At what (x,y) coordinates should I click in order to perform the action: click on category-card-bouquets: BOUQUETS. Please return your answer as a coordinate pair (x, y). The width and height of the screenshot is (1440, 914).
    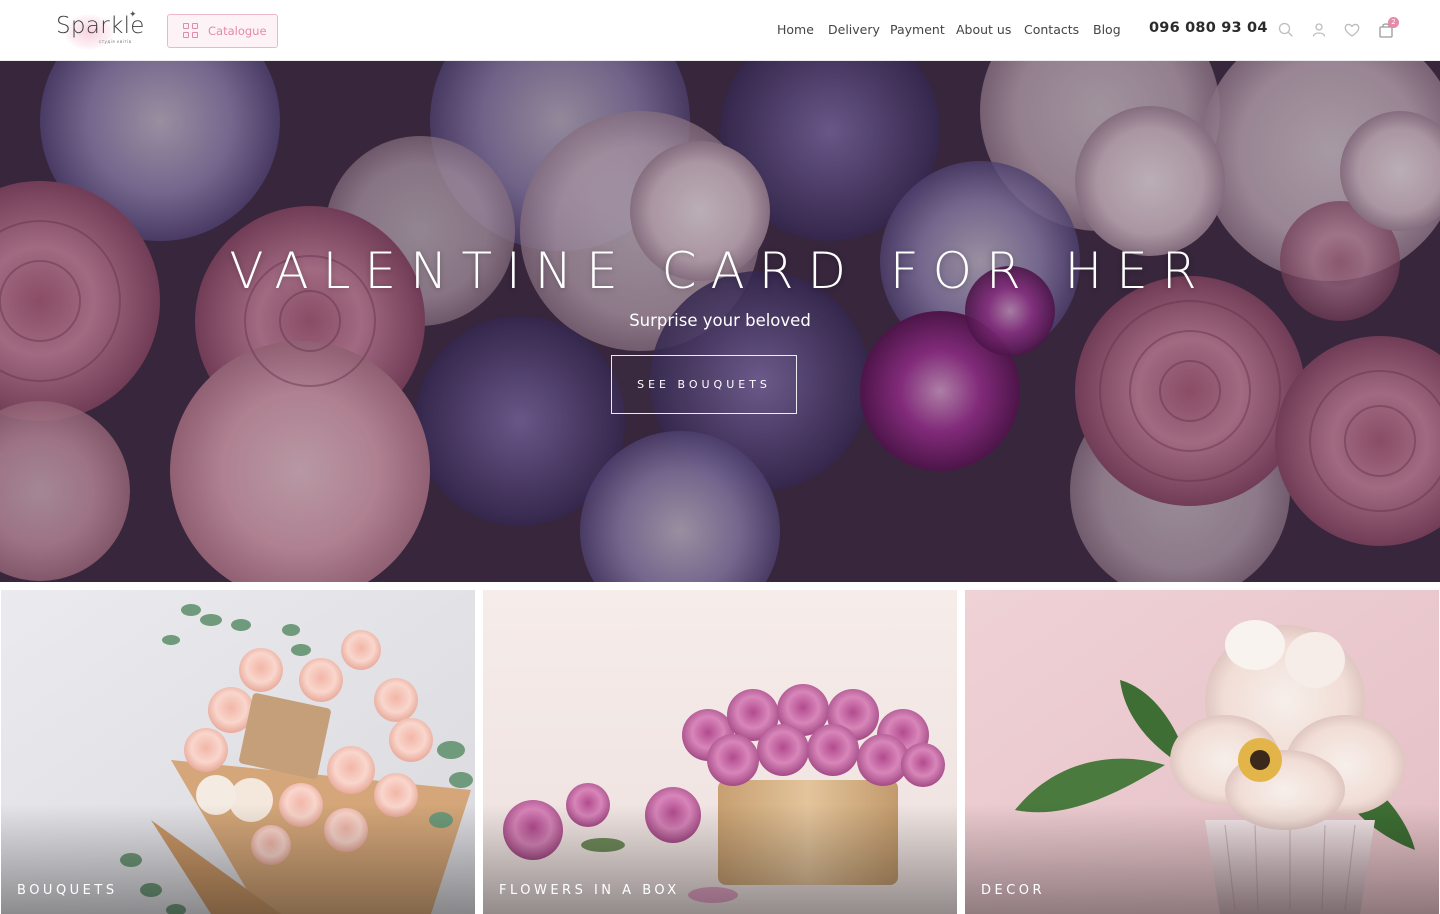
    Looking at the image, I should click on (238, 752).